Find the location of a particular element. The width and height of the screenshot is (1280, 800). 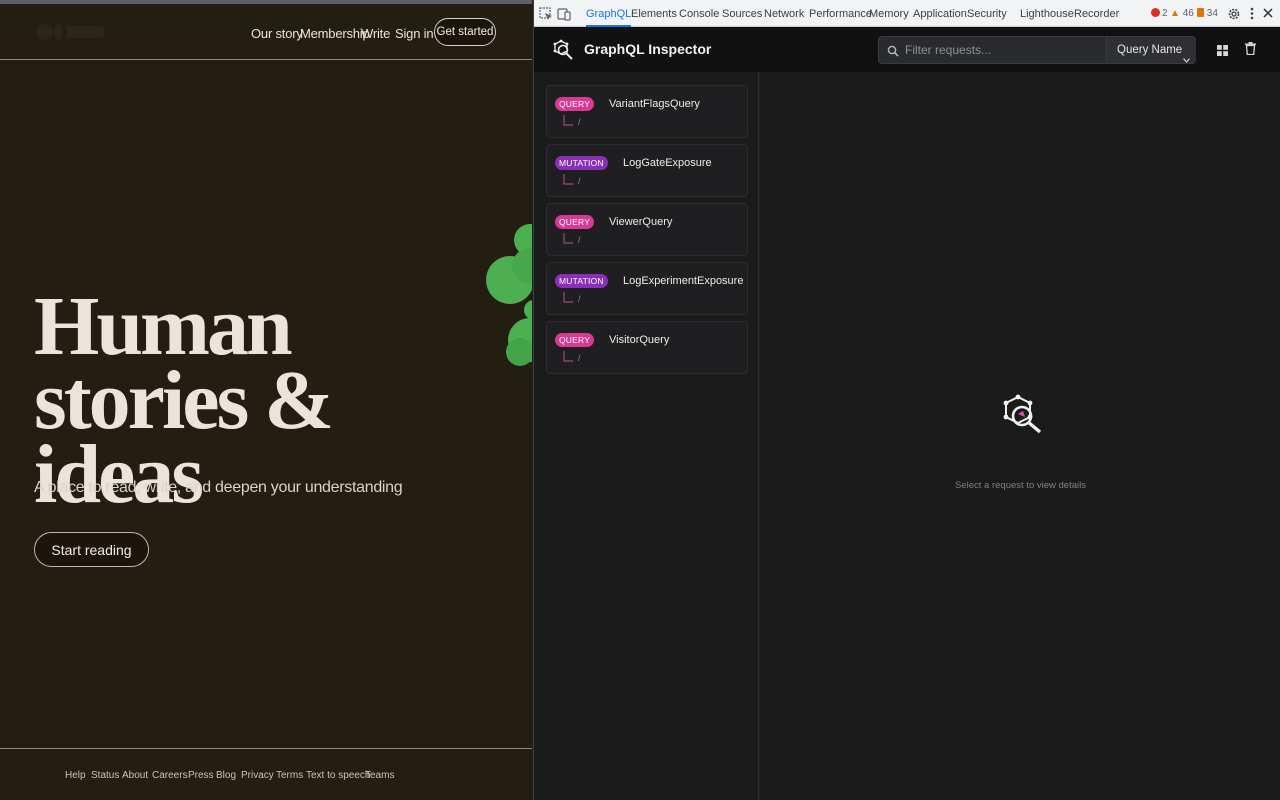

request-name: VariantFlagsQuery is located at coordinates (654, 104).